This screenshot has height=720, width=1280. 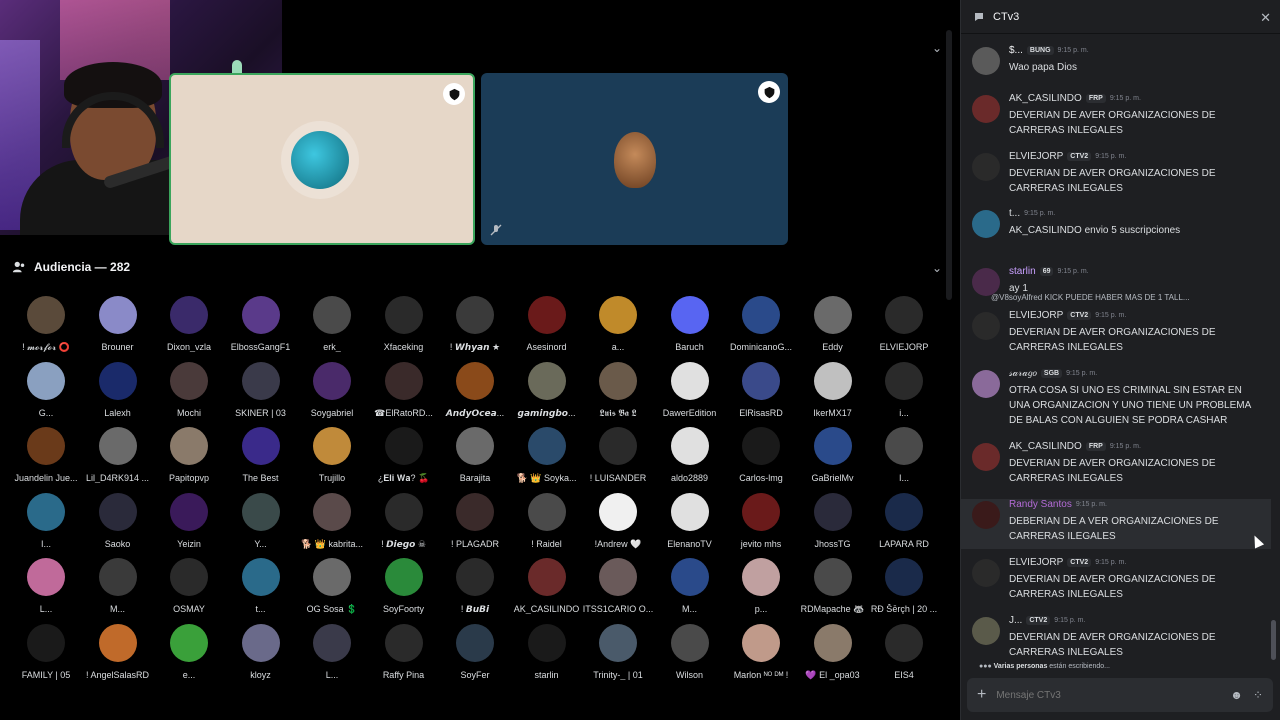 What do you see at coordinates (475, 324) in the screenshot?
I see `audience-member: ! 𝙒𝙝𝙮𝙖𝙣 ★` at bounding box center [475, 324].